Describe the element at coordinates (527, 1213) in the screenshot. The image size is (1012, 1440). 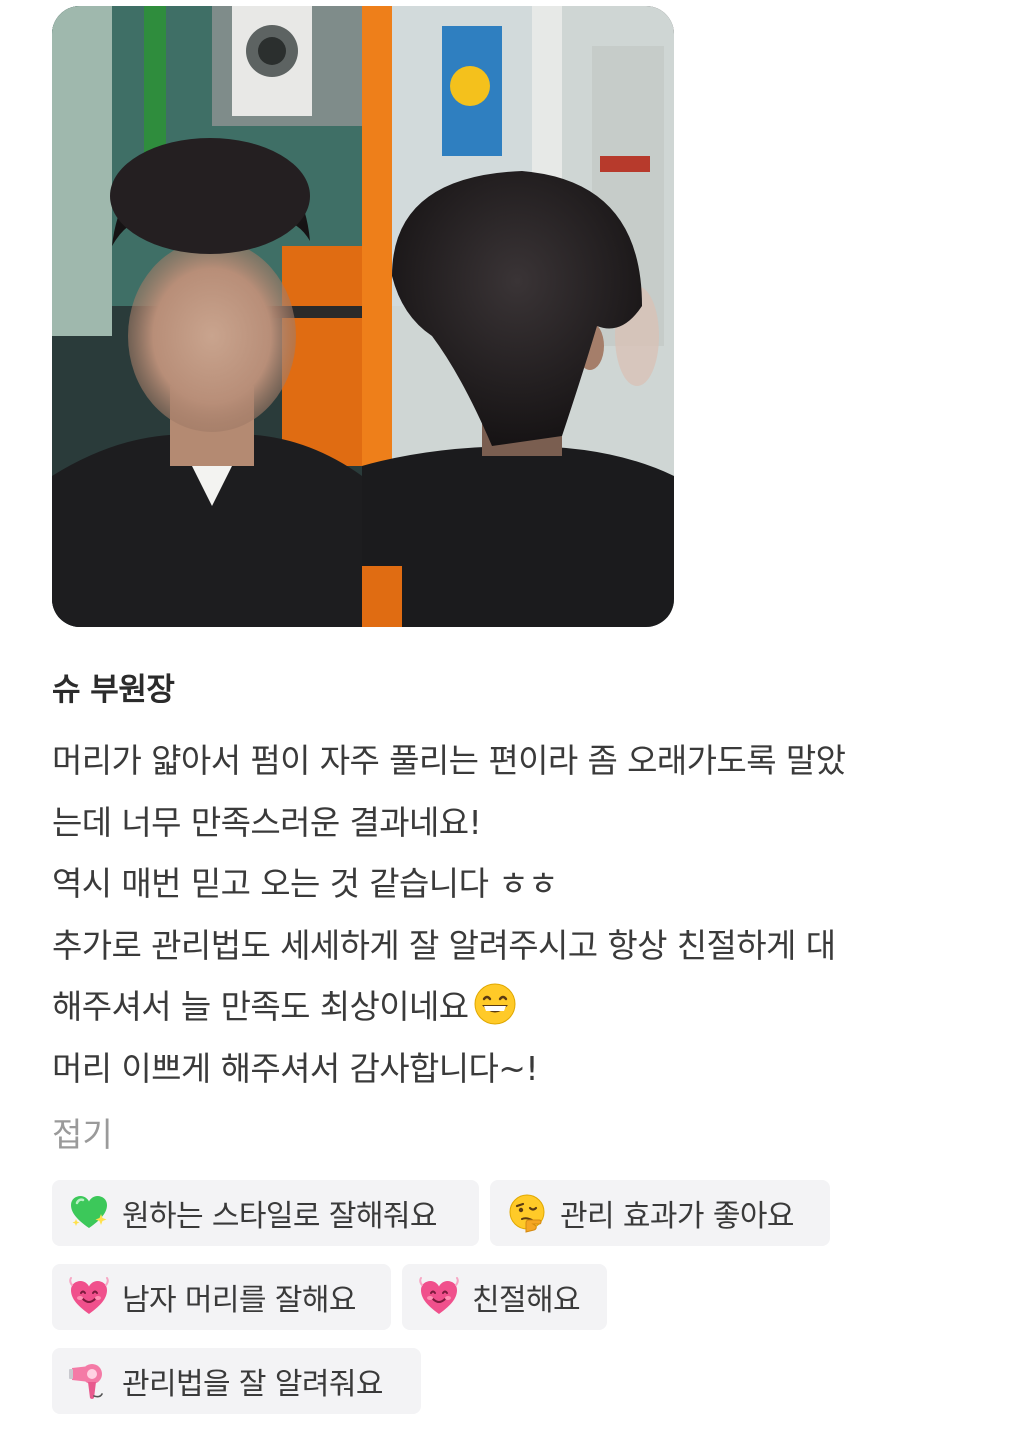
I see `thinking-face-icon` at that location.